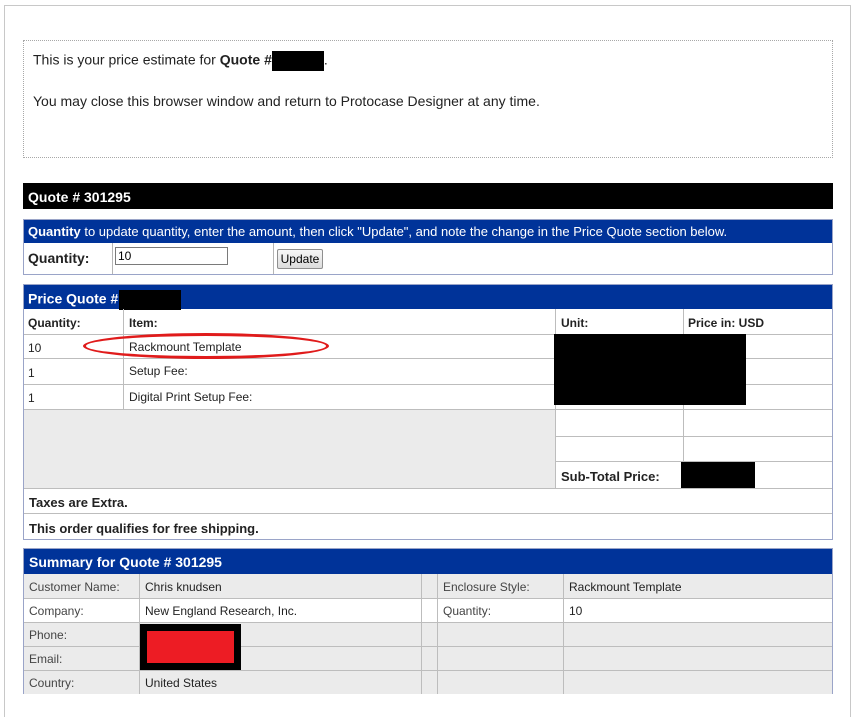 The width and height of the screenshot is (852, 717). I want to click on quote-title-bar: Quote # 301295, so click(428, 196).